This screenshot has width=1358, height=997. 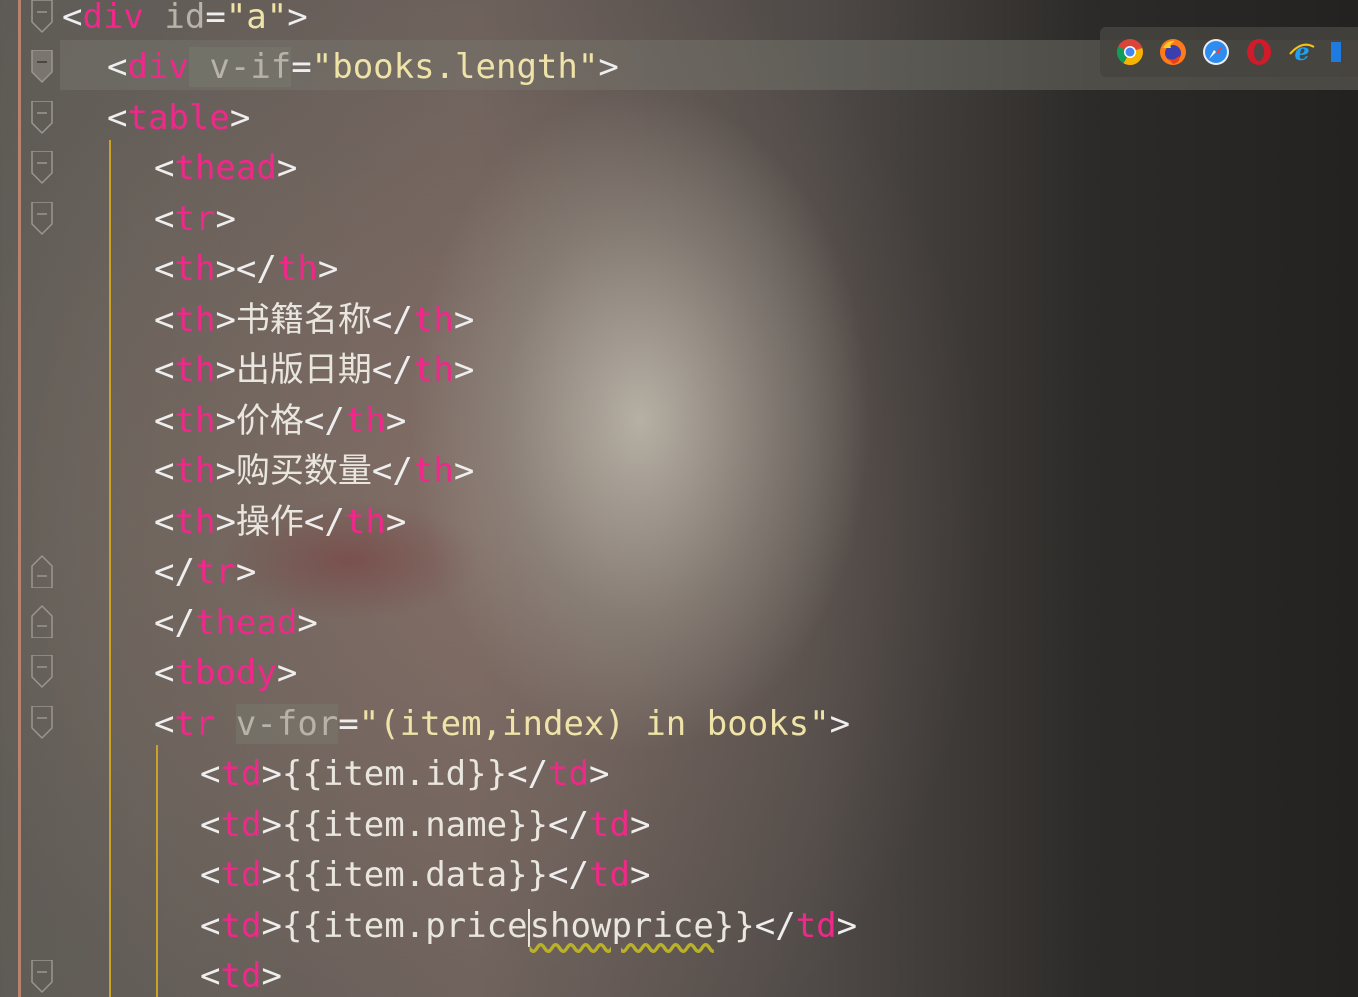 I want to click on chrome-icon, so click(x=1130, y=52).